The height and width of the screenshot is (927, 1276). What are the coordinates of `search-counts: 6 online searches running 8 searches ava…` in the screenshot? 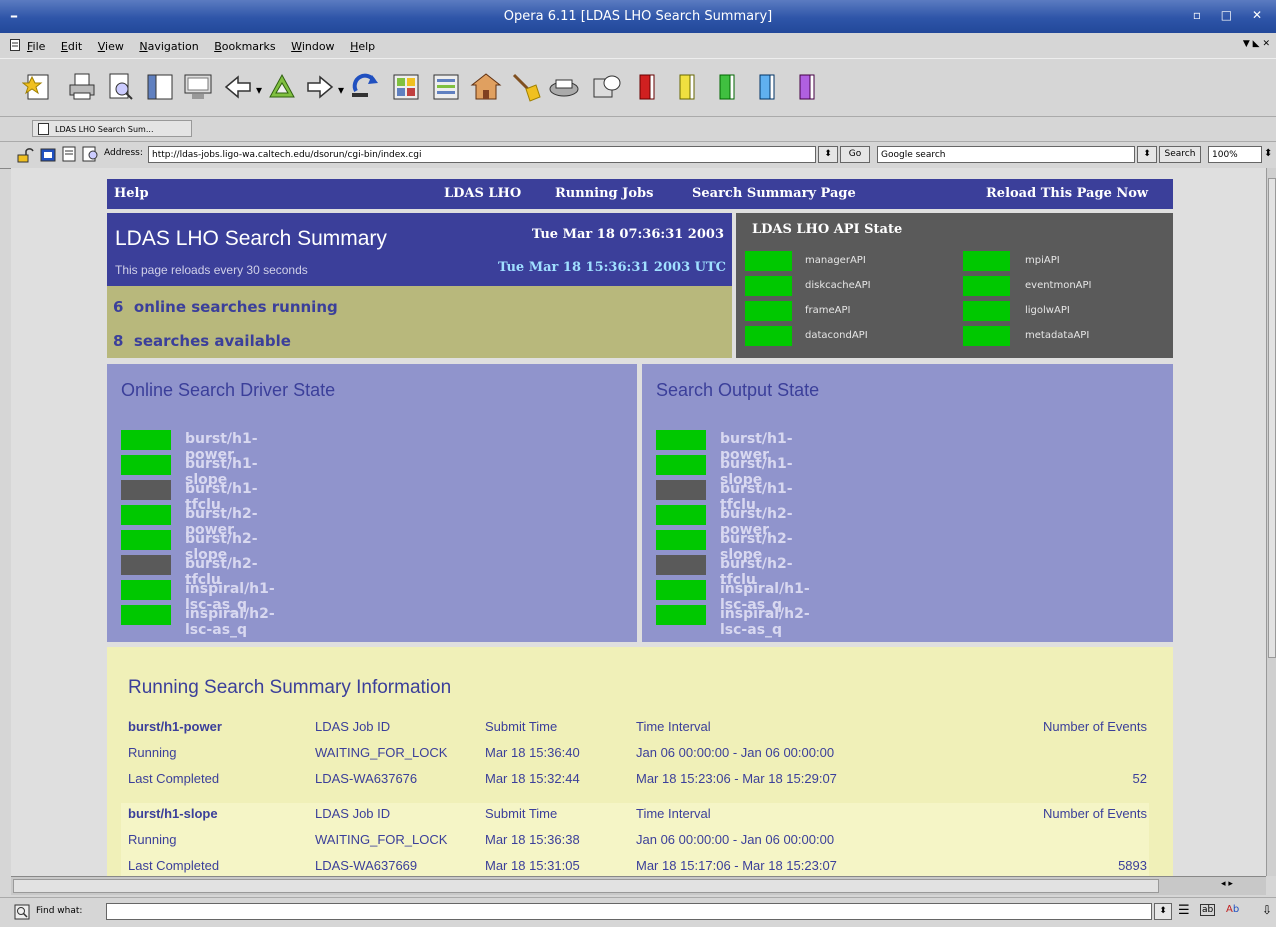 It's located at (419, 322).